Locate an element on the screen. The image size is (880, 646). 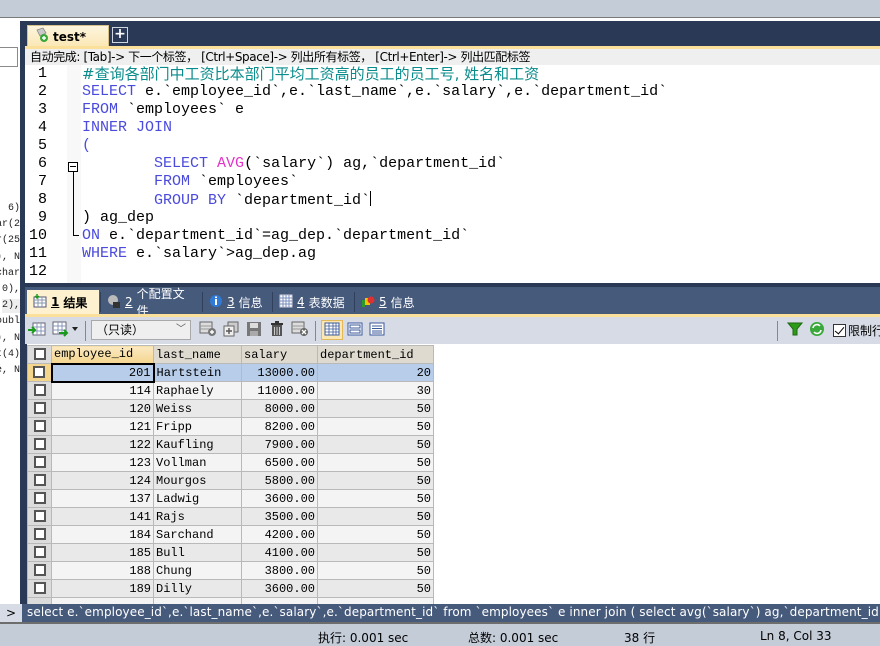
cell-last-name: Sarchand is located at coordinates (197, 534).